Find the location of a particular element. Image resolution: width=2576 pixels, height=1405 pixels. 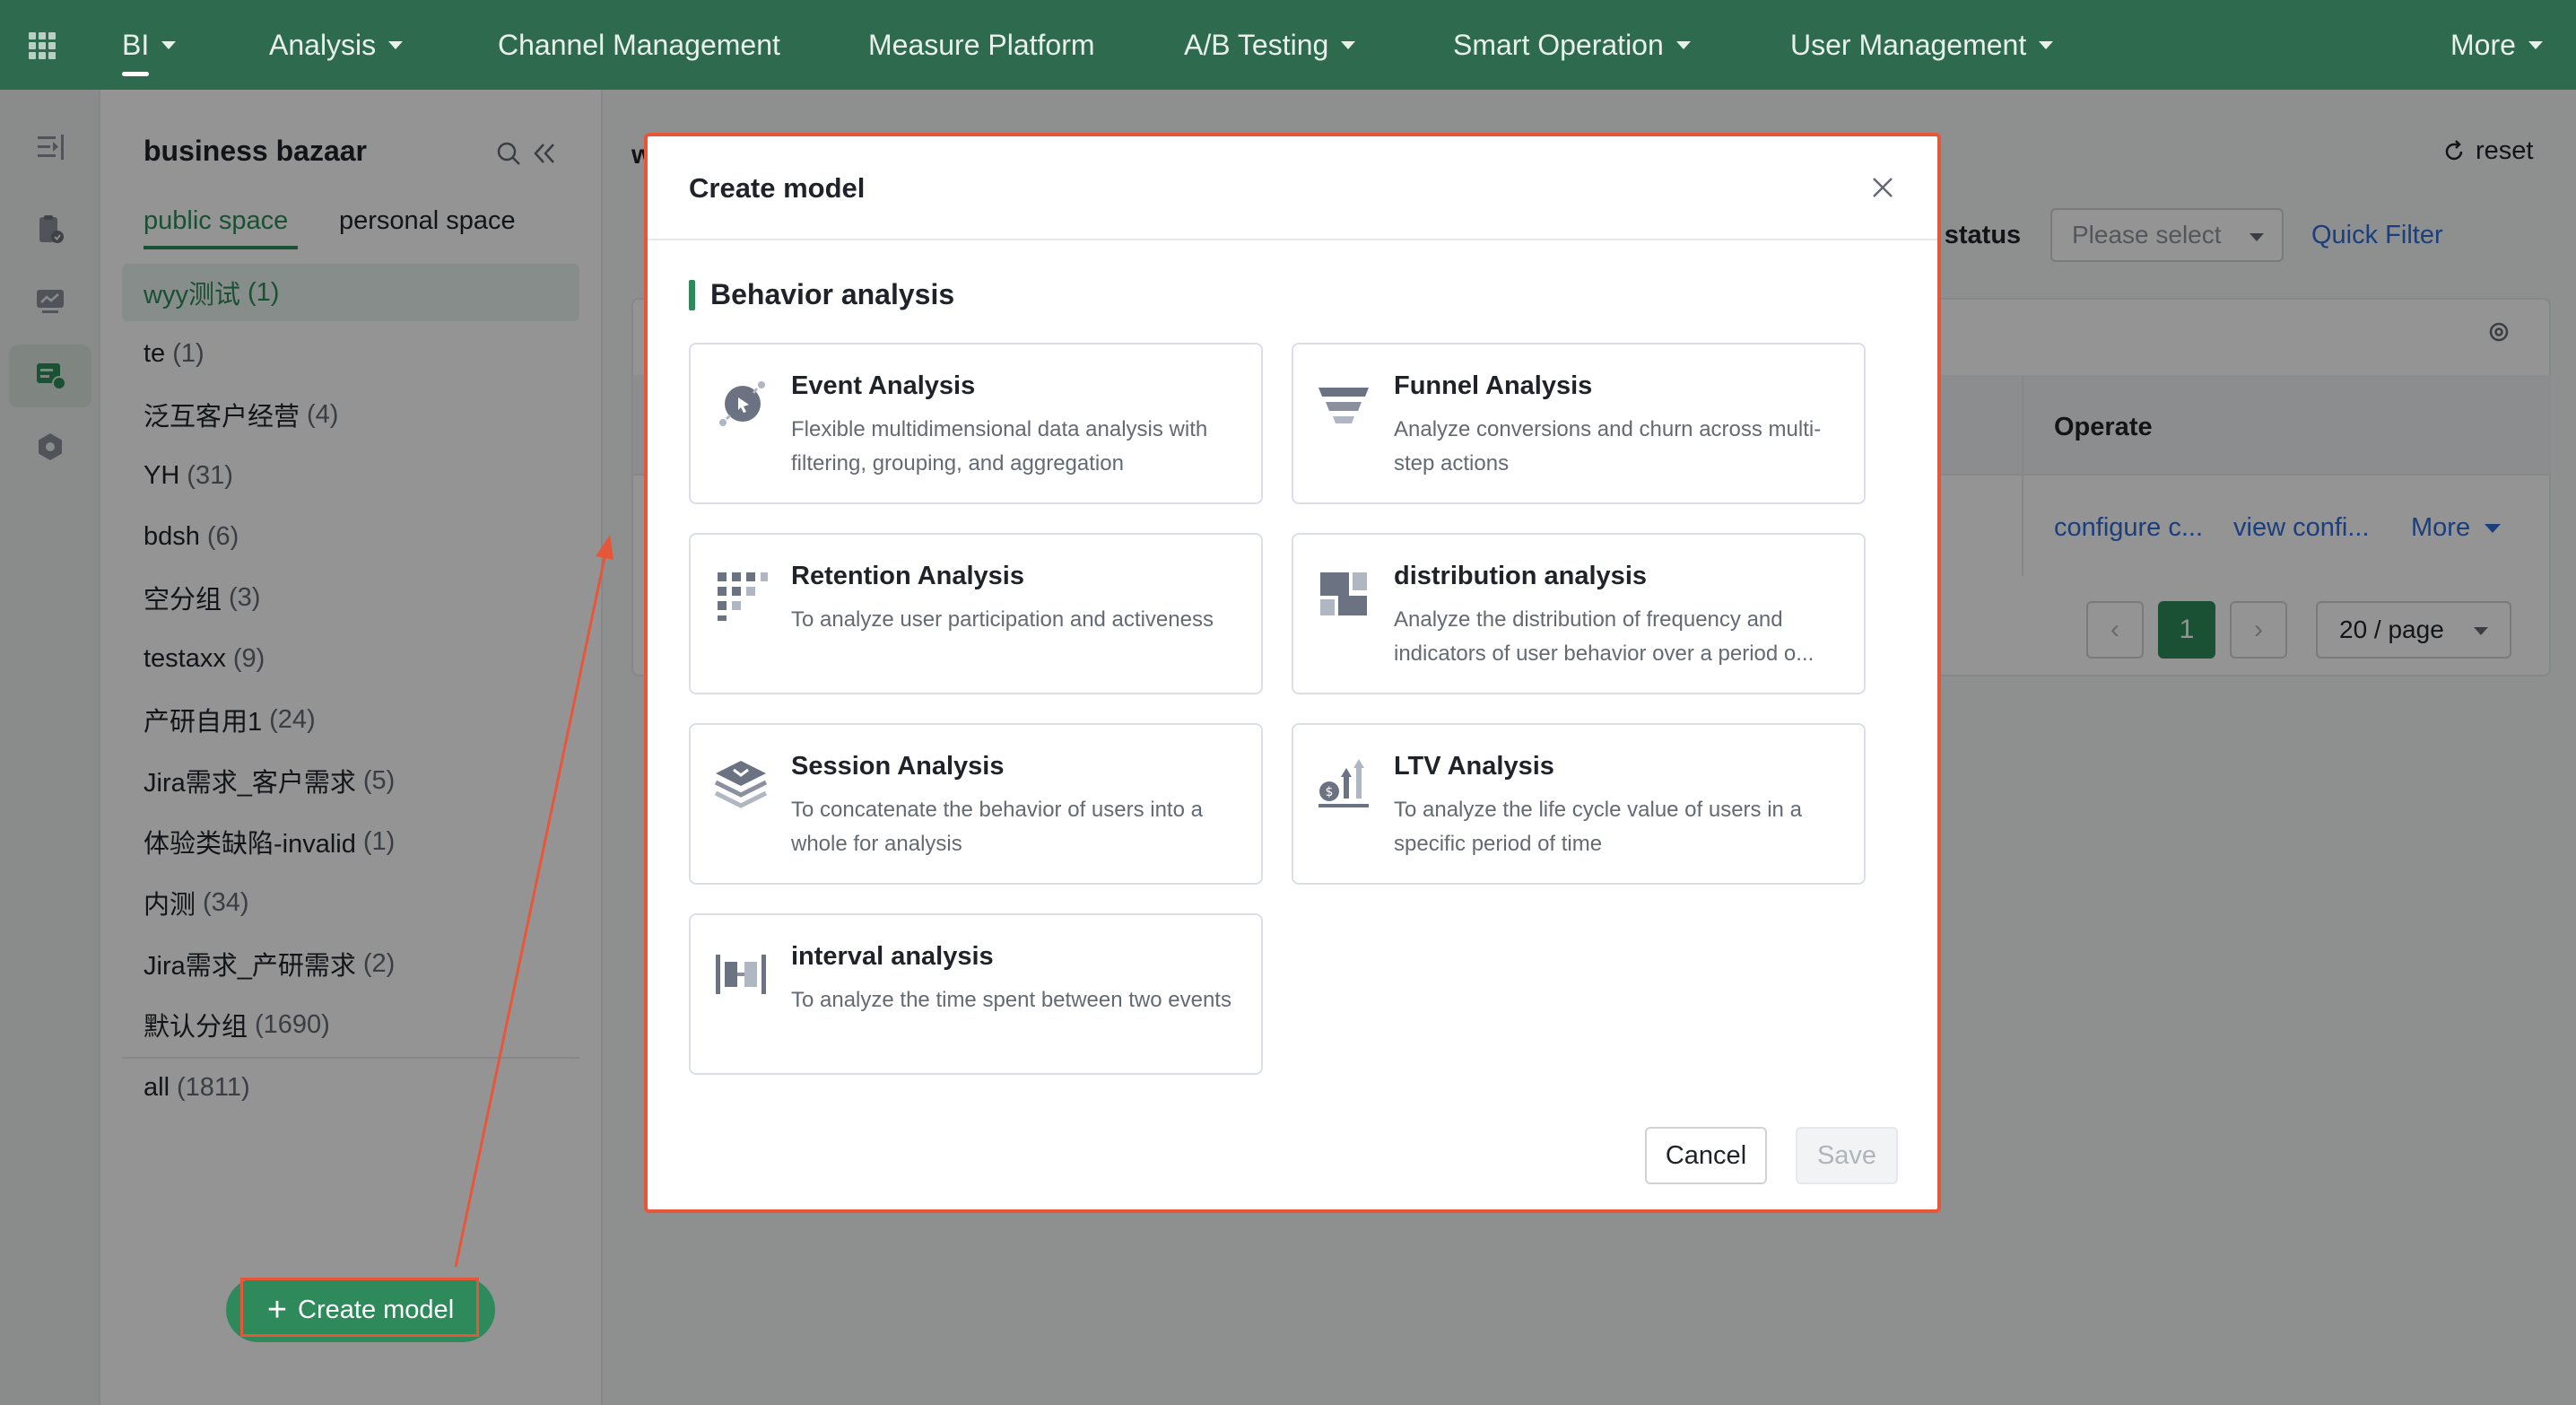

card-title: interval analysis is located at coordinates (892, 956).